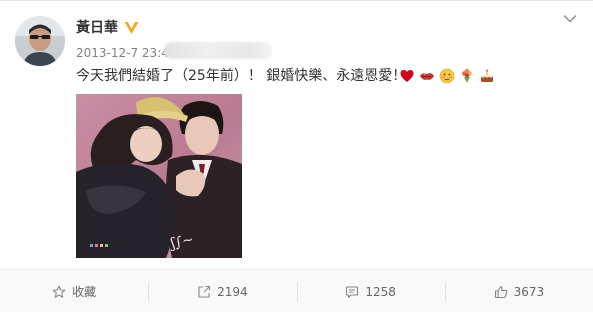 The width and height of the screenshot is (593, 312). I want to click on like-count: 3673, so click(529, 291).